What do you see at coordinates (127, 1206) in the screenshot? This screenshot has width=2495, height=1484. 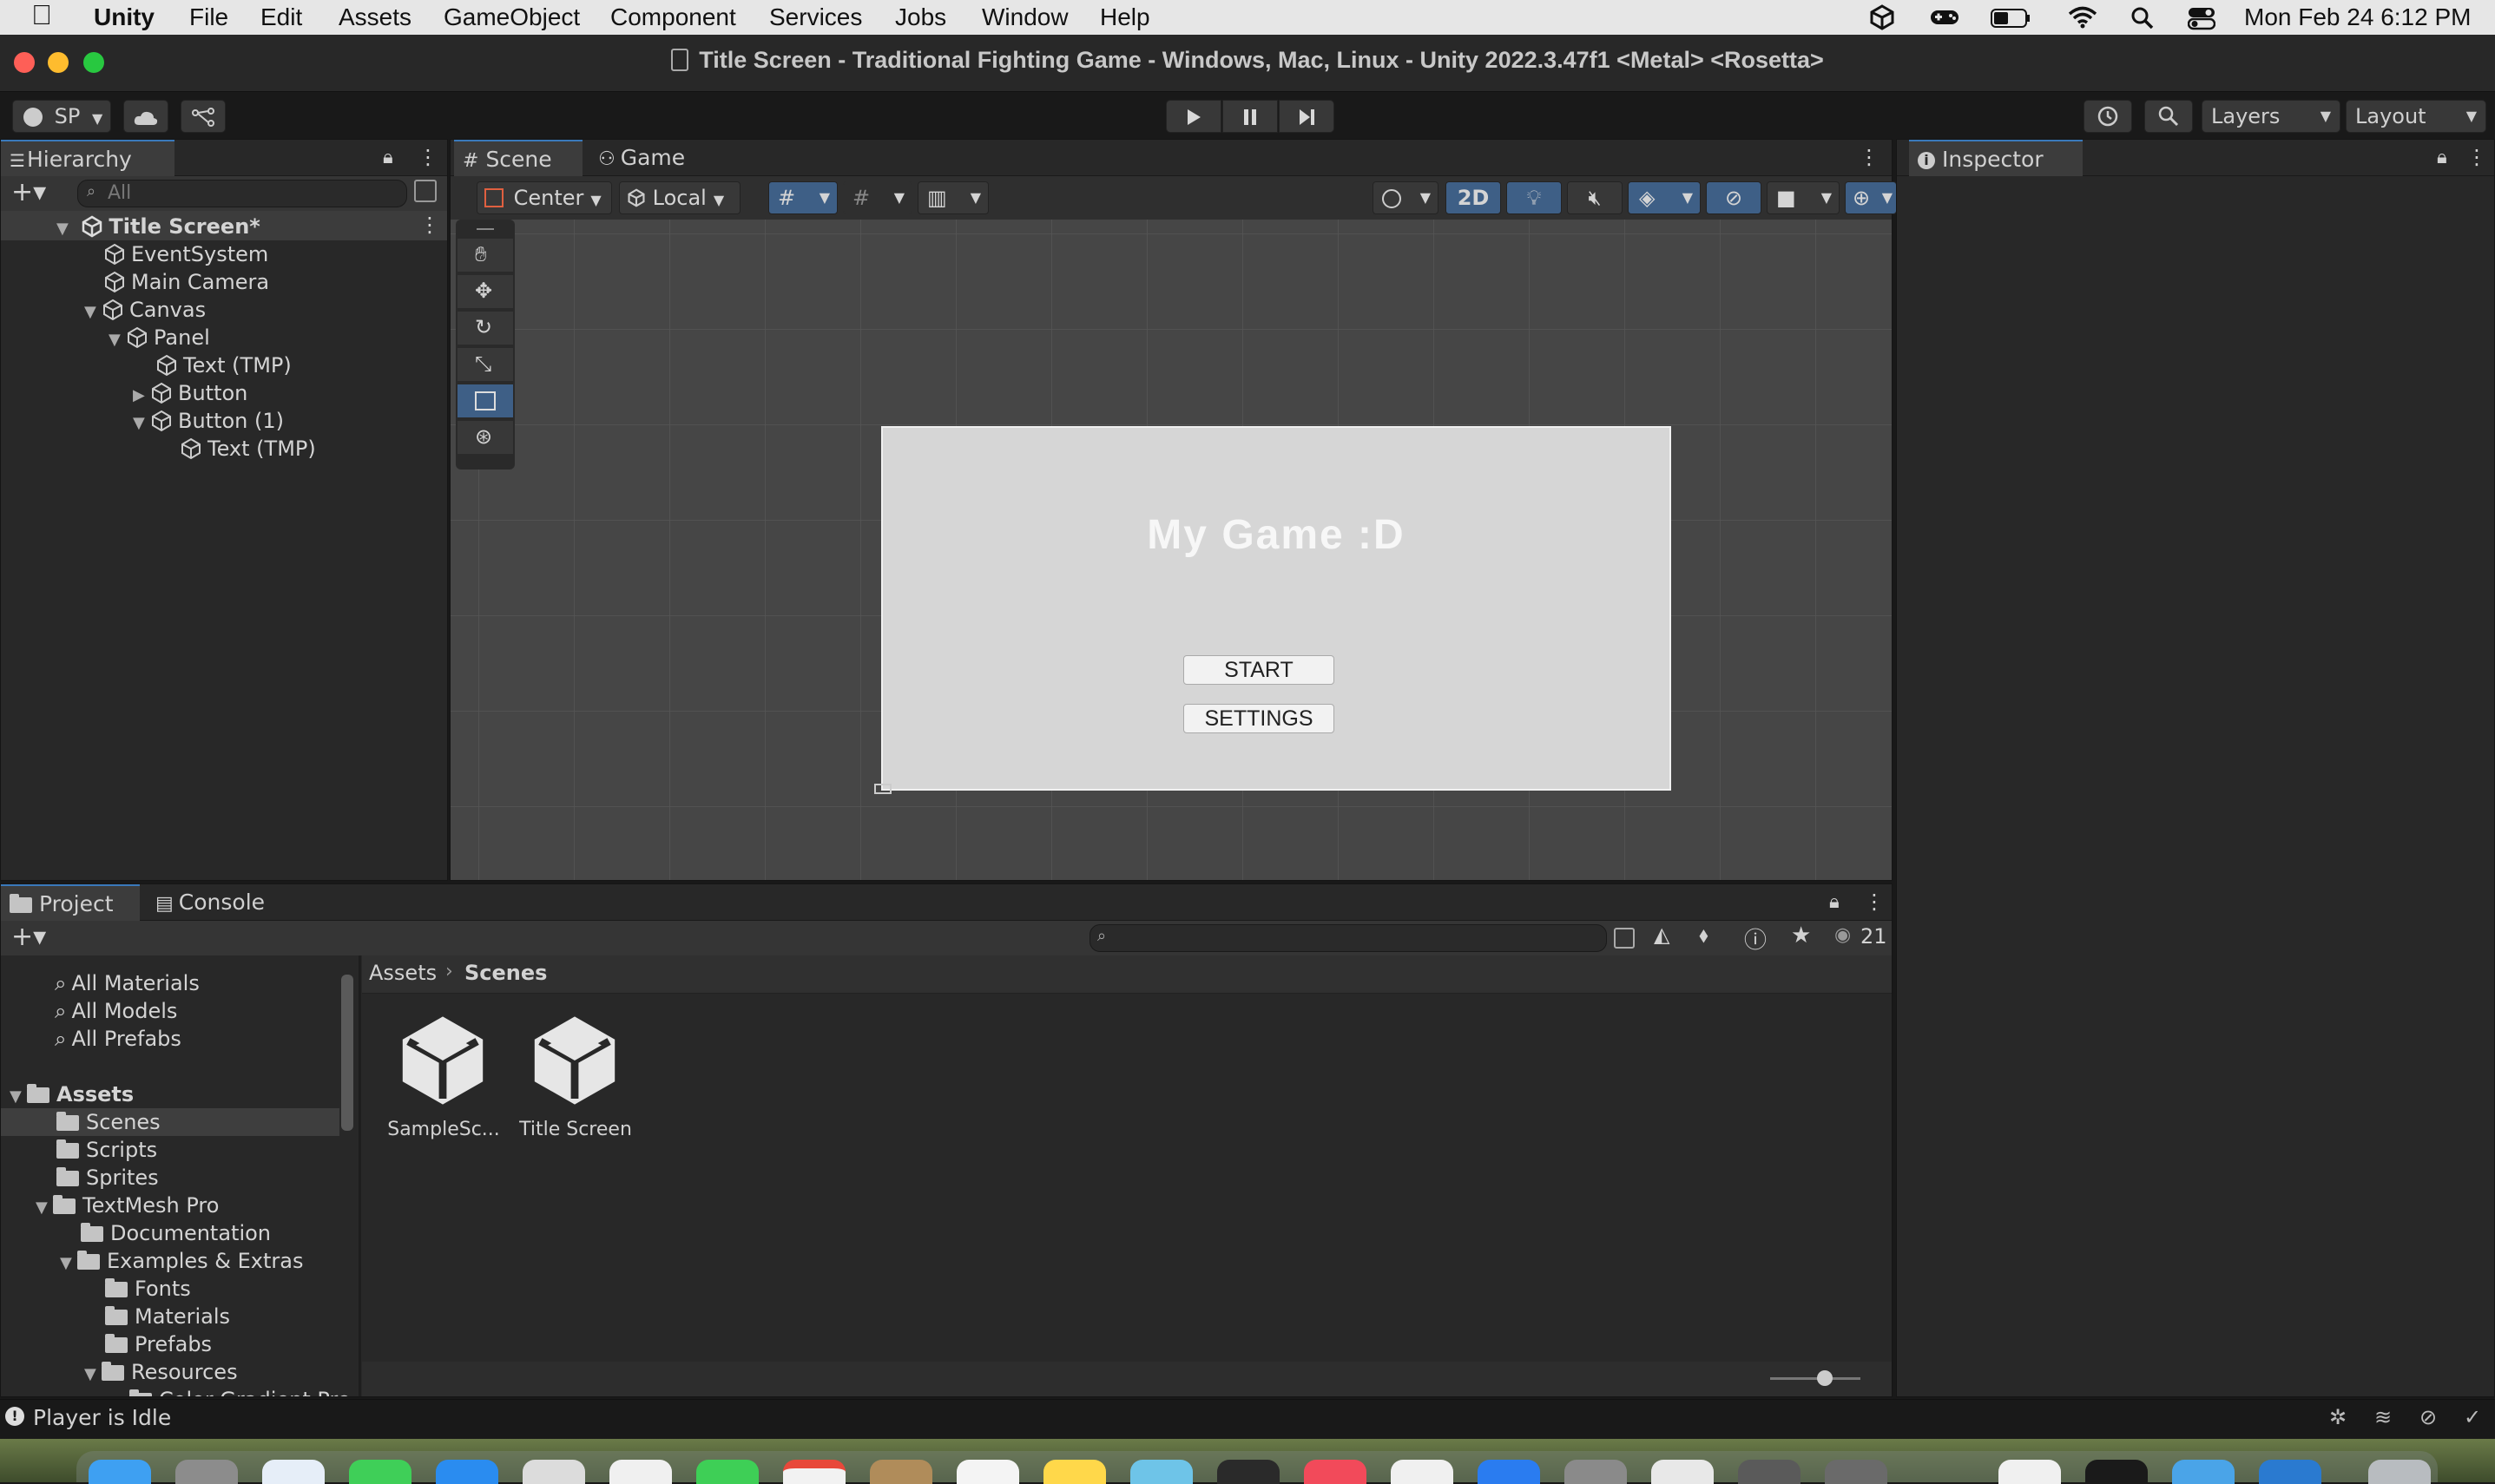 I see `tree-textmesh-pro: ▼ TextMesh Pro` at bounding box center [127, 1206].